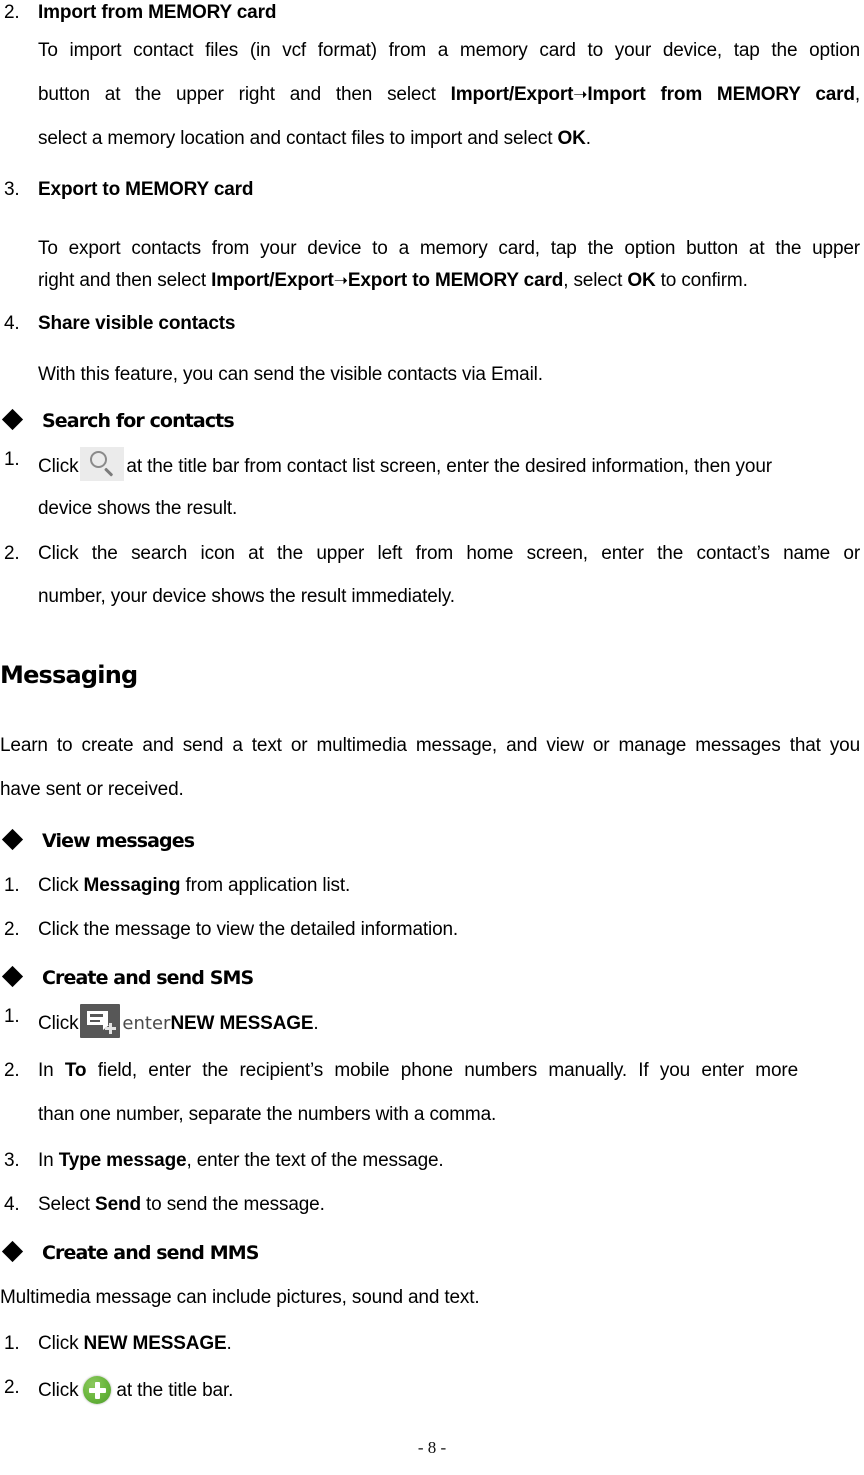 This screenshot has height=1475, width=864. I want to click on emphasis-to: To, so click(75, 1070).